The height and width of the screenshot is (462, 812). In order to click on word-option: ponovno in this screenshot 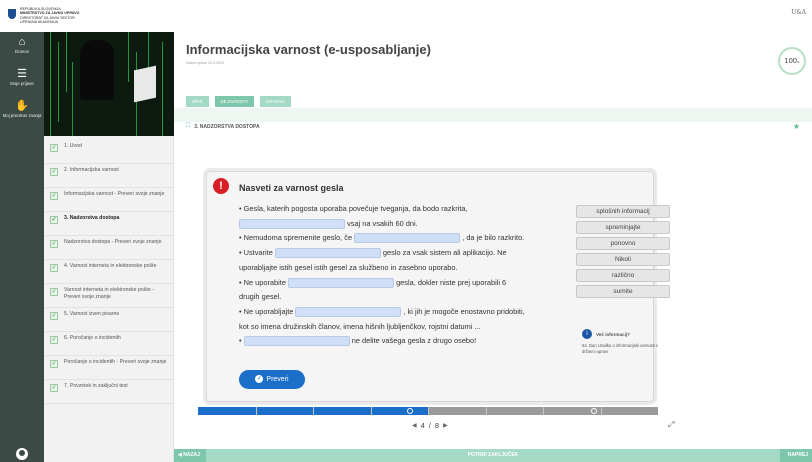, I will do `click(623, 243)`.